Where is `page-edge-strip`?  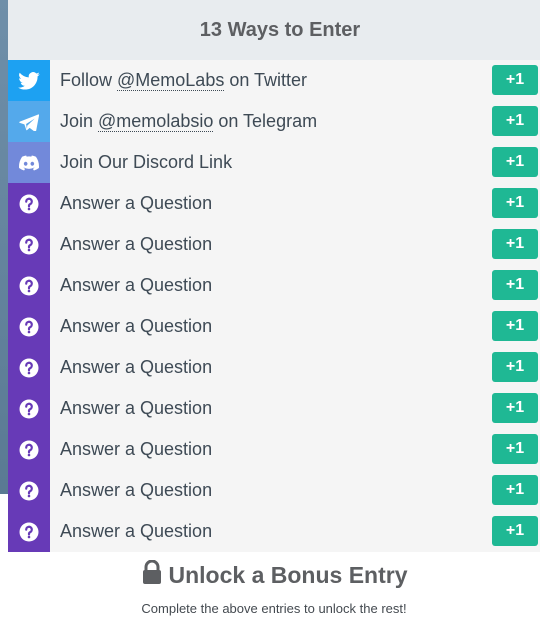
page-edge-strip is located at coordinates (4, 247).